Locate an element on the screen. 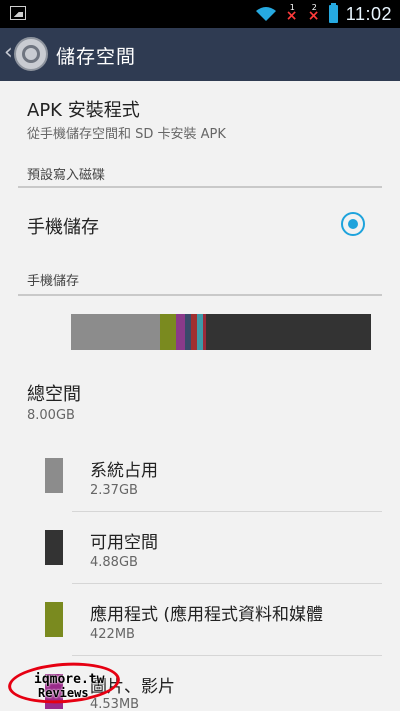  usage-segment-system is located at coordinates (115, 332).